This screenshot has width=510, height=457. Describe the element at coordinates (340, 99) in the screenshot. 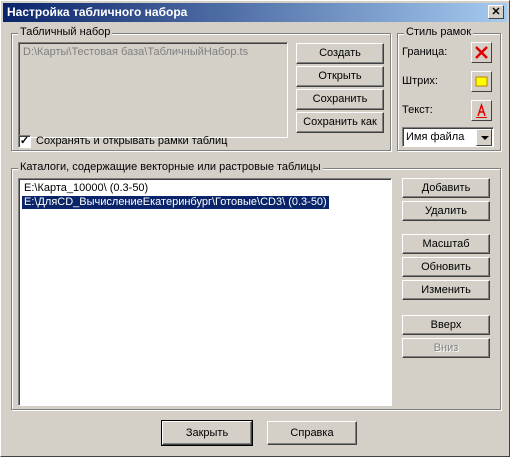

I see `save-button: Сохранить` at that location.